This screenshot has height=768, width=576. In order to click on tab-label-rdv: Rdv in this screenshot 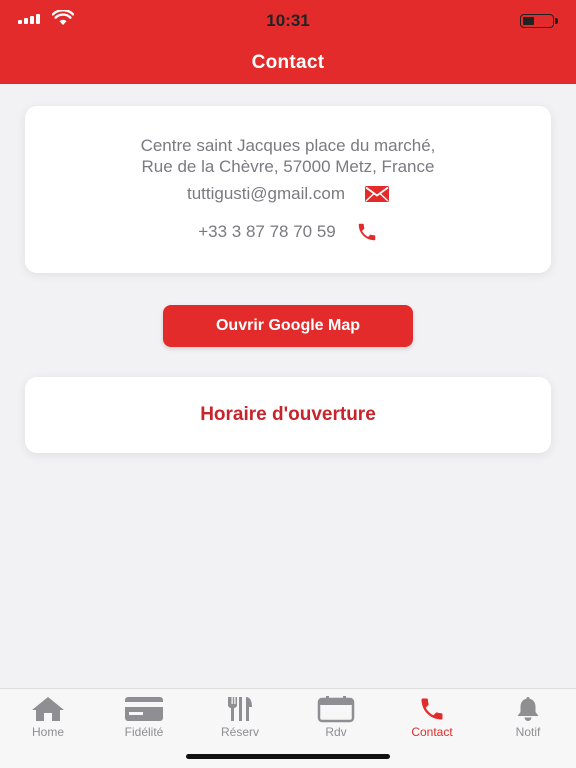, I will do `click(336, 732)`.